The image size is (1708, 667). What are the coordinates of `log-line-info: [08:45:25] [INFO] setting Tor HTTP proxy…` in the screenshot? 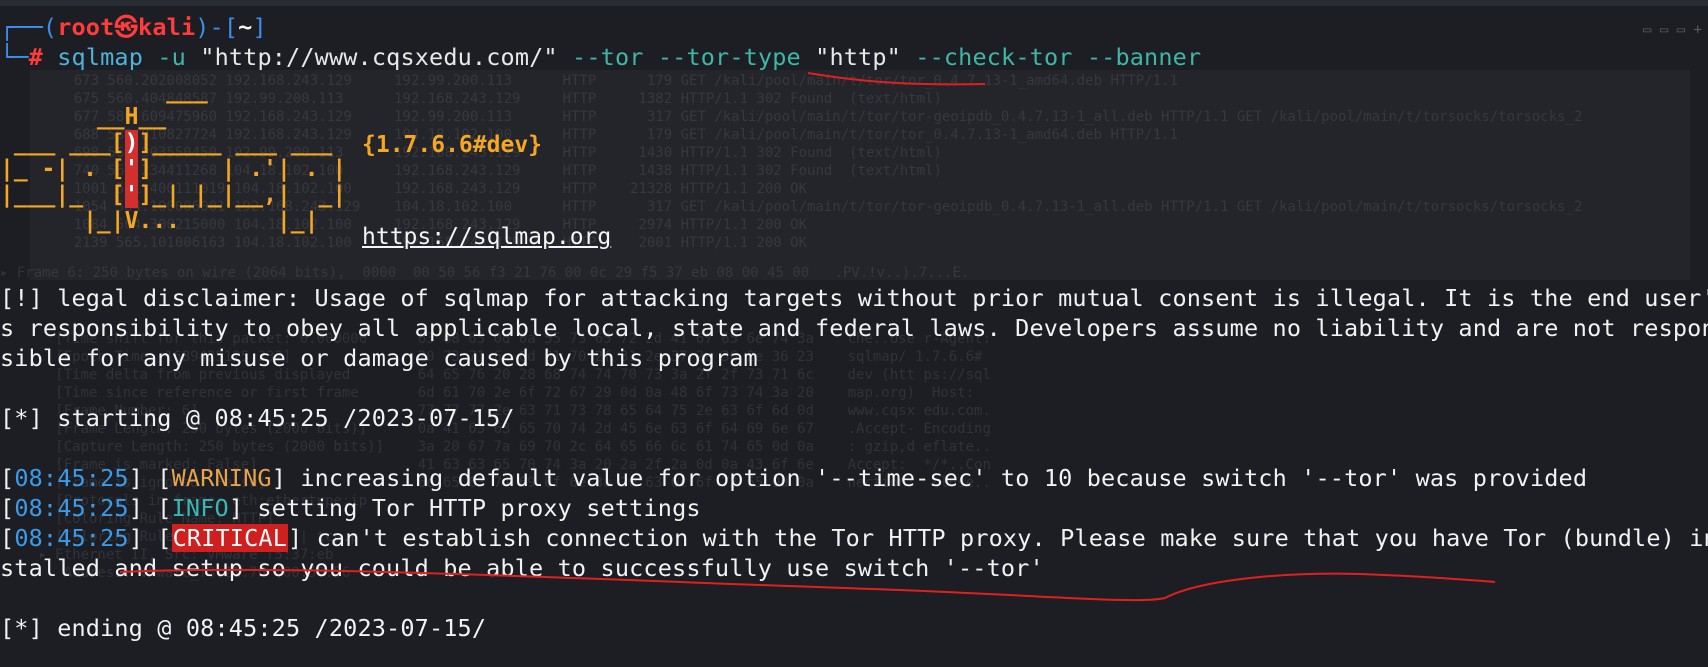 It's located at (350, 508).